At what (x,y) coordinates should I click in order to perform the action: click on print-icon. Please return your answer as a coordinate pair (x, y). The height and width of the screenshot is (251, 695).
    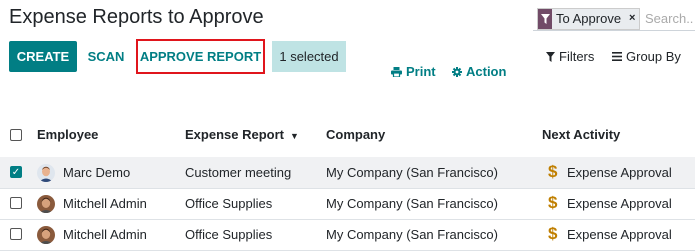
    Looking at the image, I should click on (396, 71).